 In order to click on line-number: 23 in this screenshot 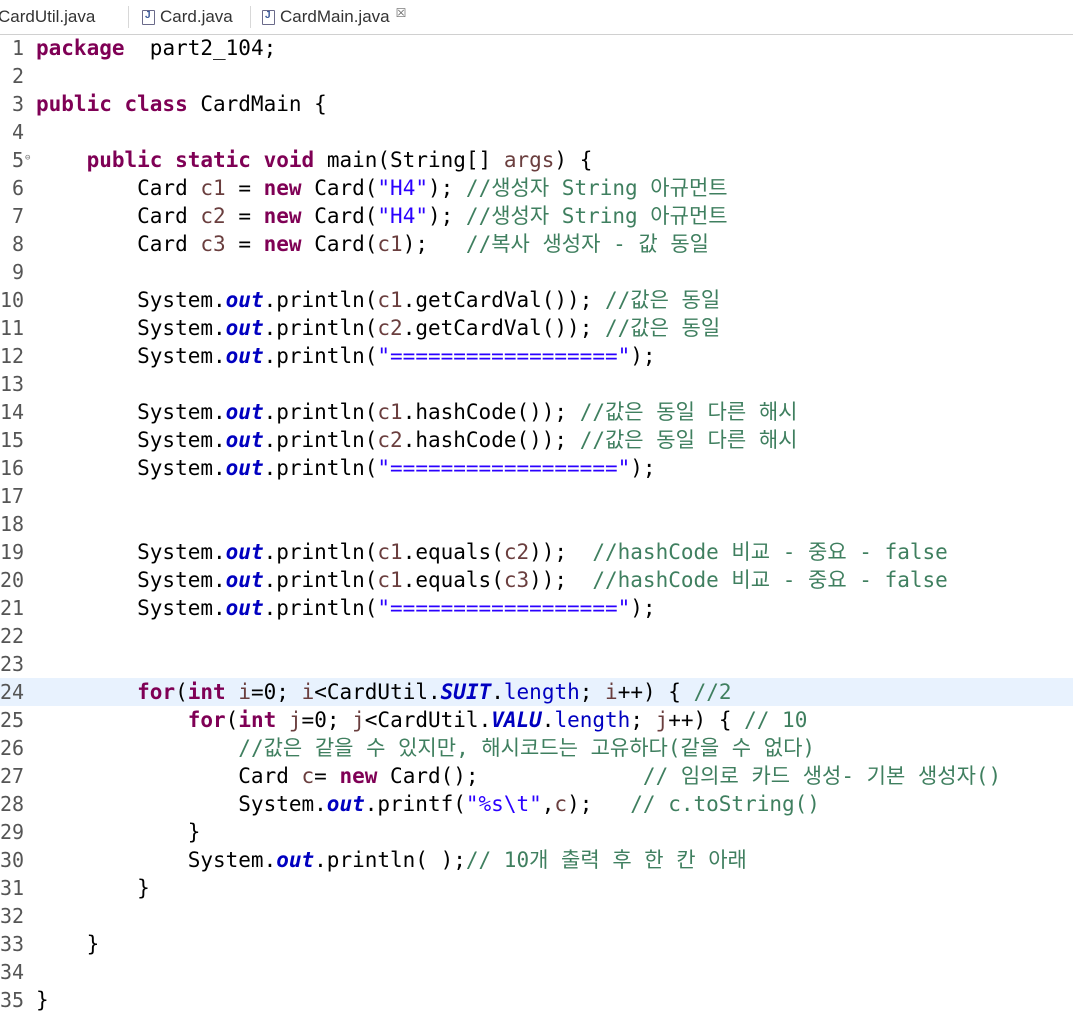, I will do `click(12, 664)`.